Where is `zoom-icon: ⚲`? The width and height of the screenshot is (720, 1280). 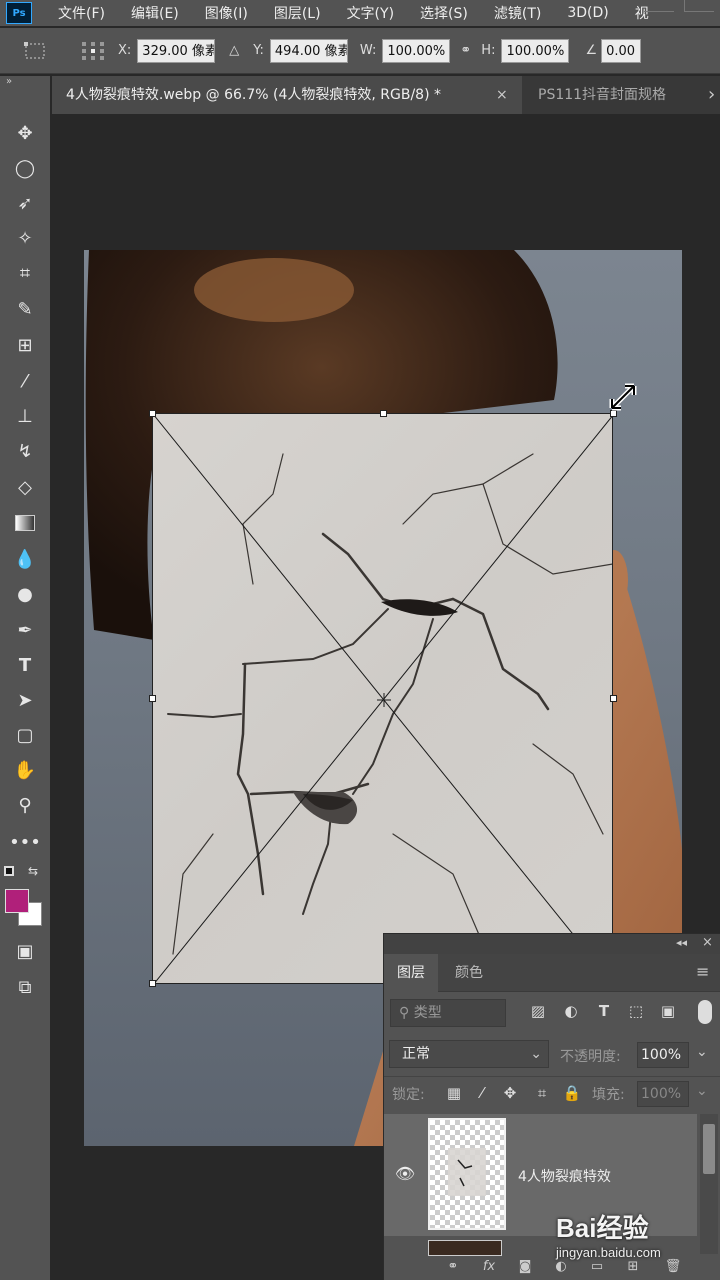 zoom-icon: ⚲ is located at coordinates (25, 805).